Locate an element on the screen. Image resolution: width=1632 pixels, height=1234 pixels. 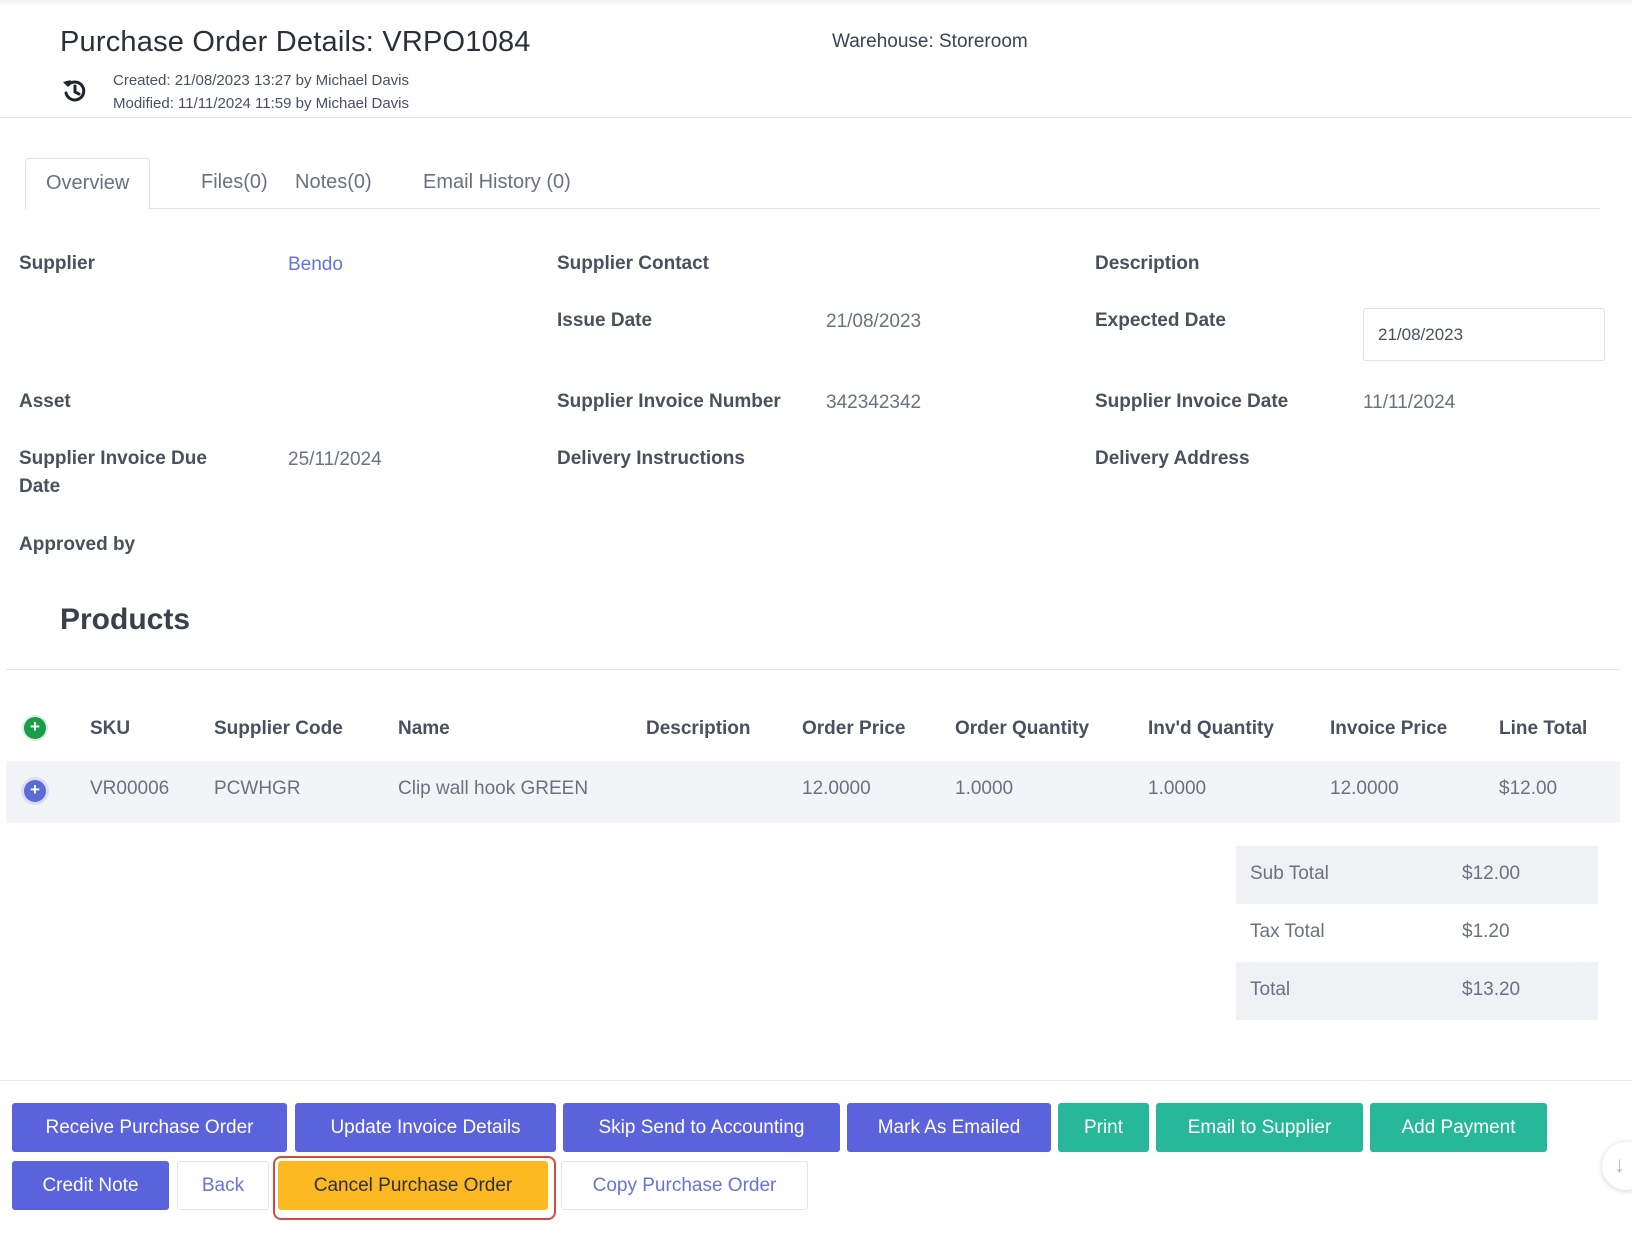
expected-date-input: 21/08/2023 is located at coordinates (1484, 334).